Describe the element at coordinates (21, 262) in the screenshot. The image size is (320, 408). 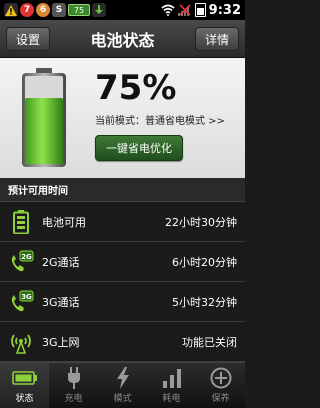
I see `phone-2g-icon: 2G` at that location.